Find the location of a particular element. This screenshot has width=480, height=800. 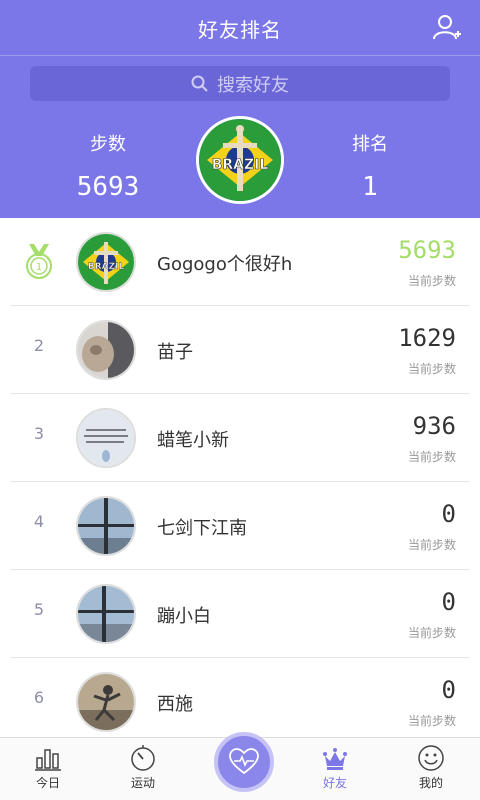

tab-sport: 运动 is located at coordinates (143, 767).